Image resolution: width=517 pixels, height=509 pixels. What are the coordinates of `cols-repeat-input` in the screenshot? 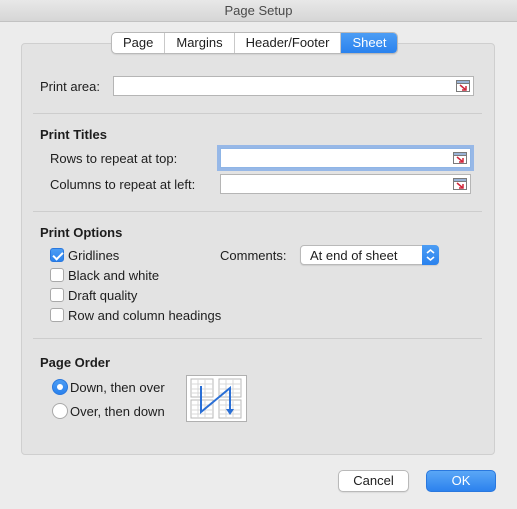 It's located at (335, 184).